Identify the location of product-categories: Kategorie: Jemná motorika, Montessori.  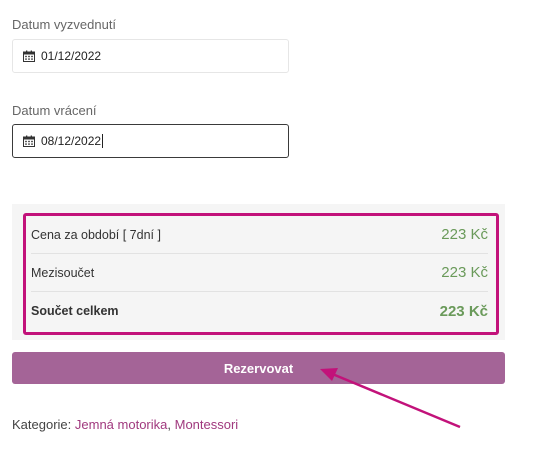
(125, 424).